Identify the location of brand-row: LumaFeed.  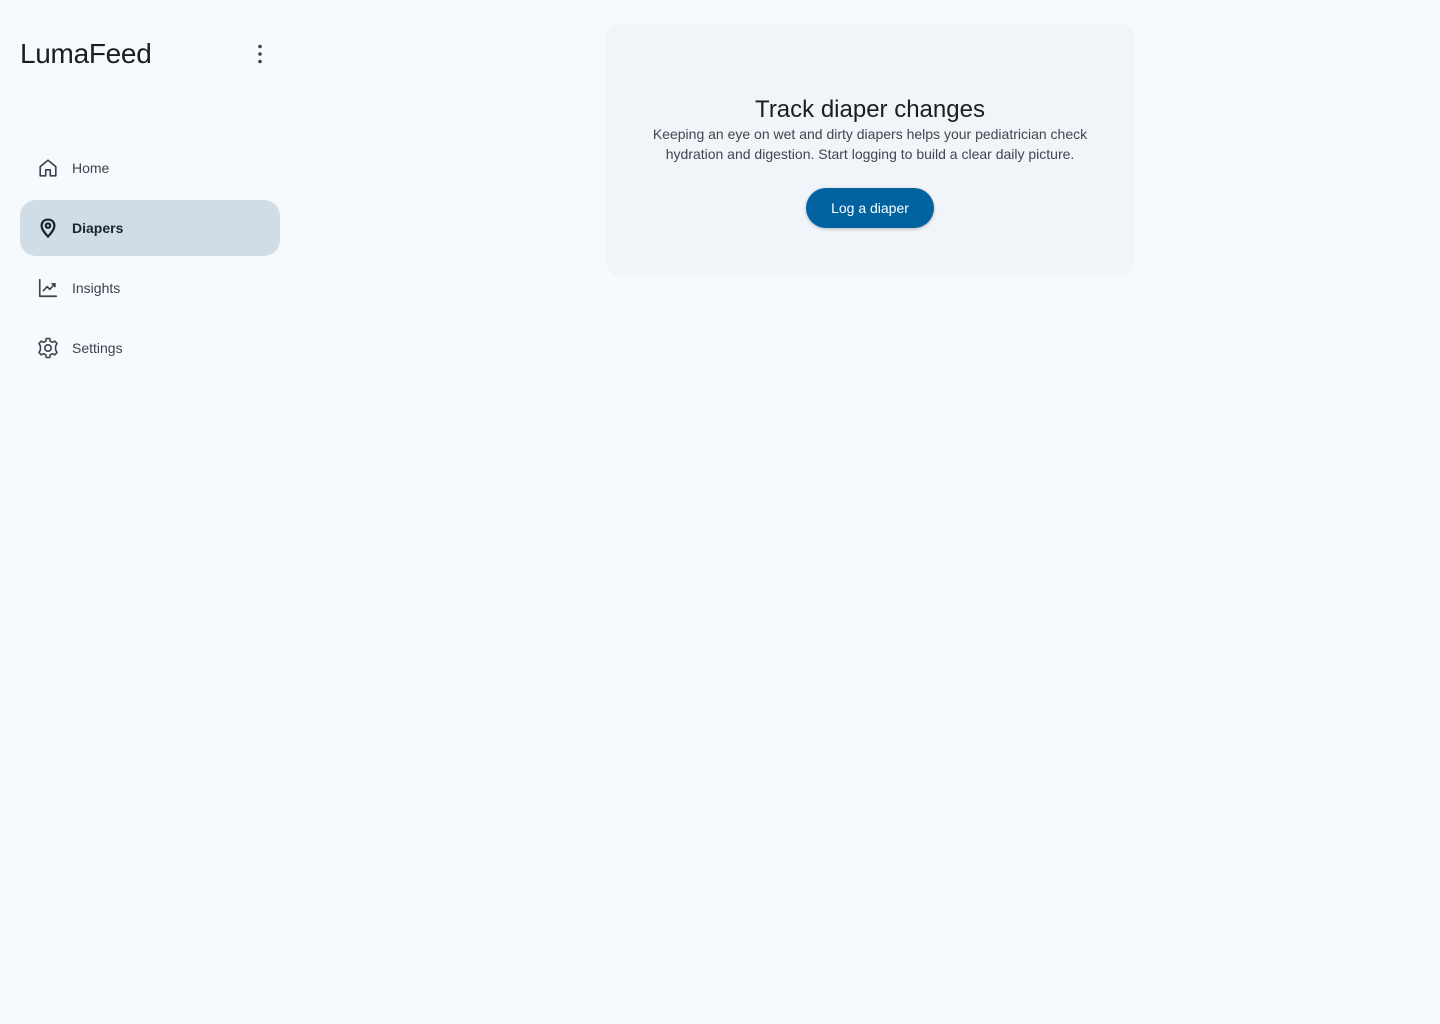
(150, 54).